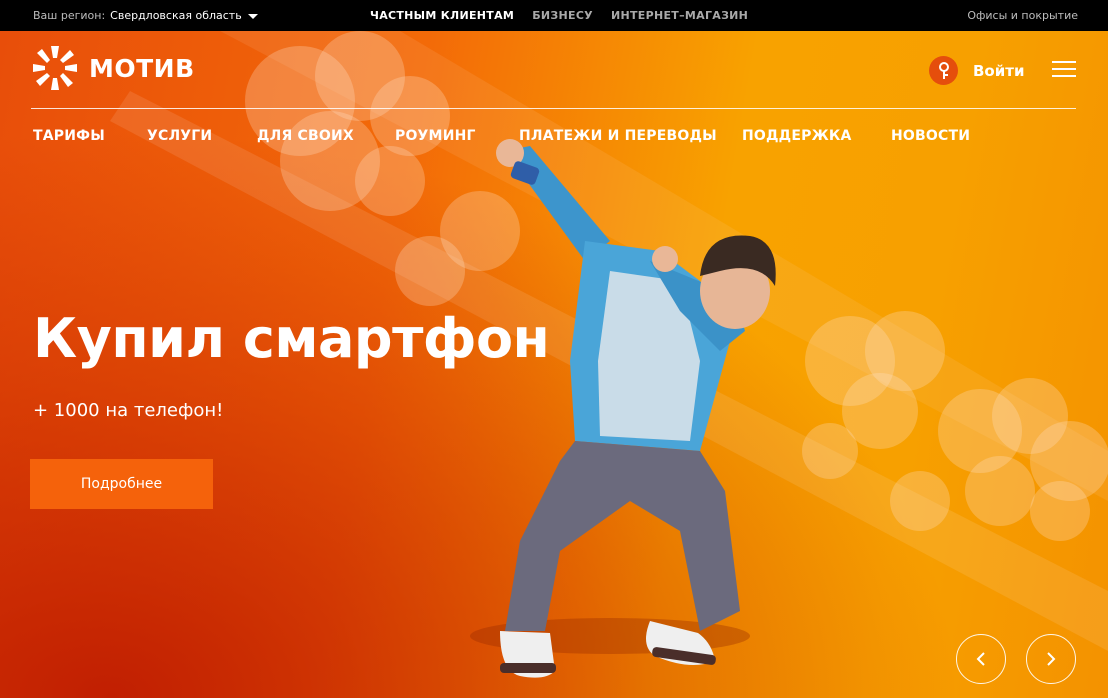  What do you see at coordinates (442, 15) in the screenshot?
I see `segment-private-clients: ЧАСТНЫМ КЛИЕНТАМ` at bounding box center [442, 15].